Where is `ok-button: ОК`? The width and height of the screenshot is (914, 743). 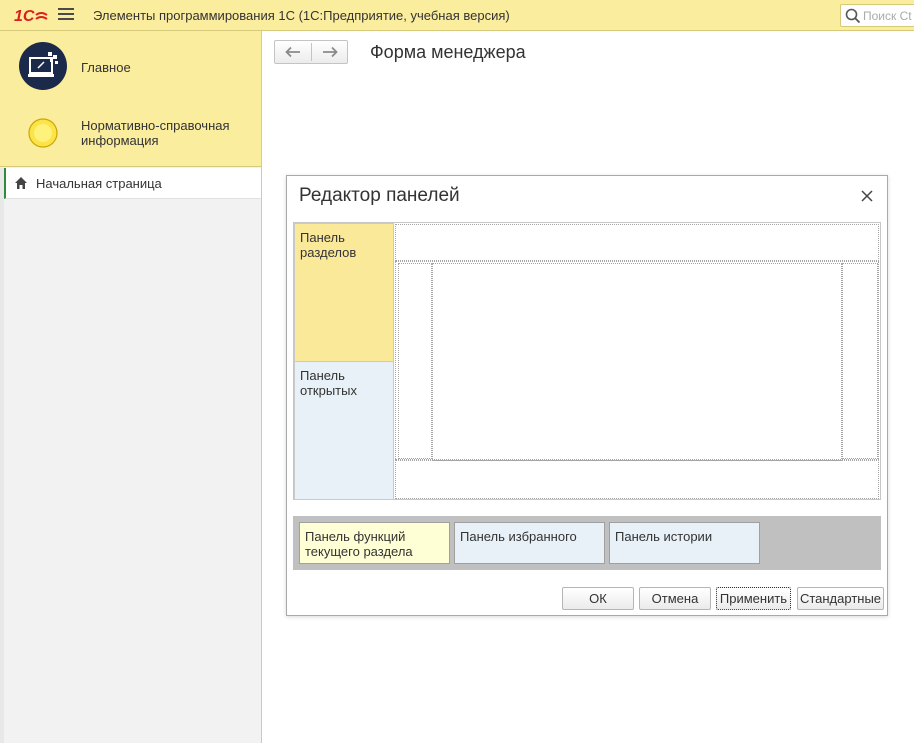
ok-button: ОК is located at coordinates (598, 598).